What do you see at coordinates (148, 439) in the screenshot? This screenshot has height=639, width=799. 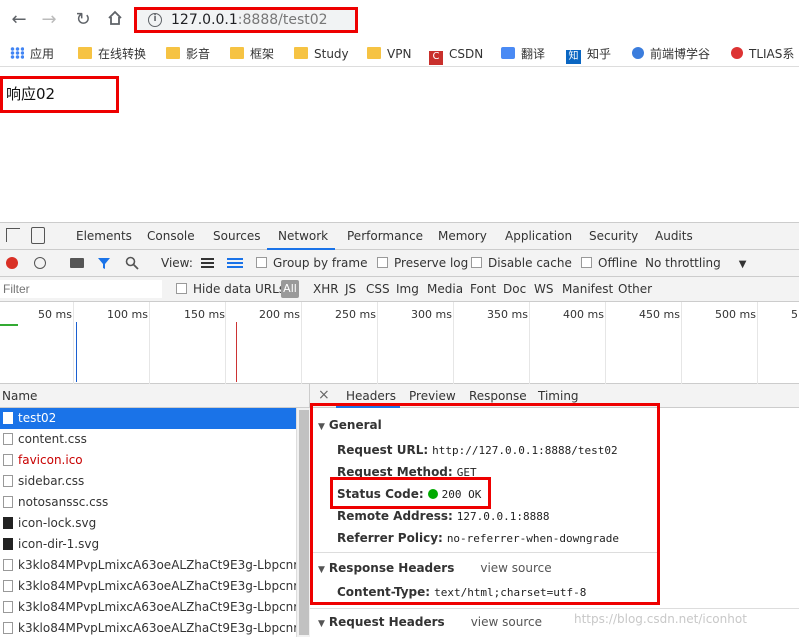 I see `request-row: content.css` at bounding box center [148, 439].